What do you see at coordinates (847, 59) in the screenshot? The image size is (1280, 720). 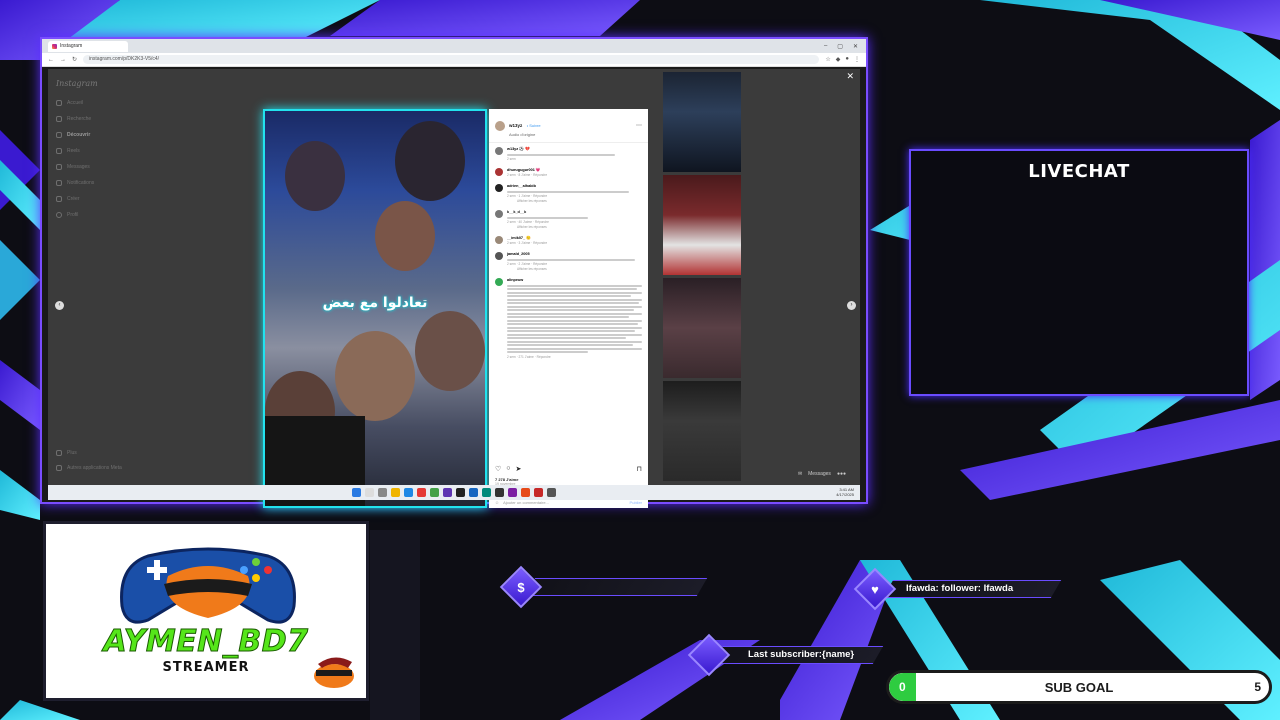 I see `profile-icon: ●` at bounding box center [847, 59].